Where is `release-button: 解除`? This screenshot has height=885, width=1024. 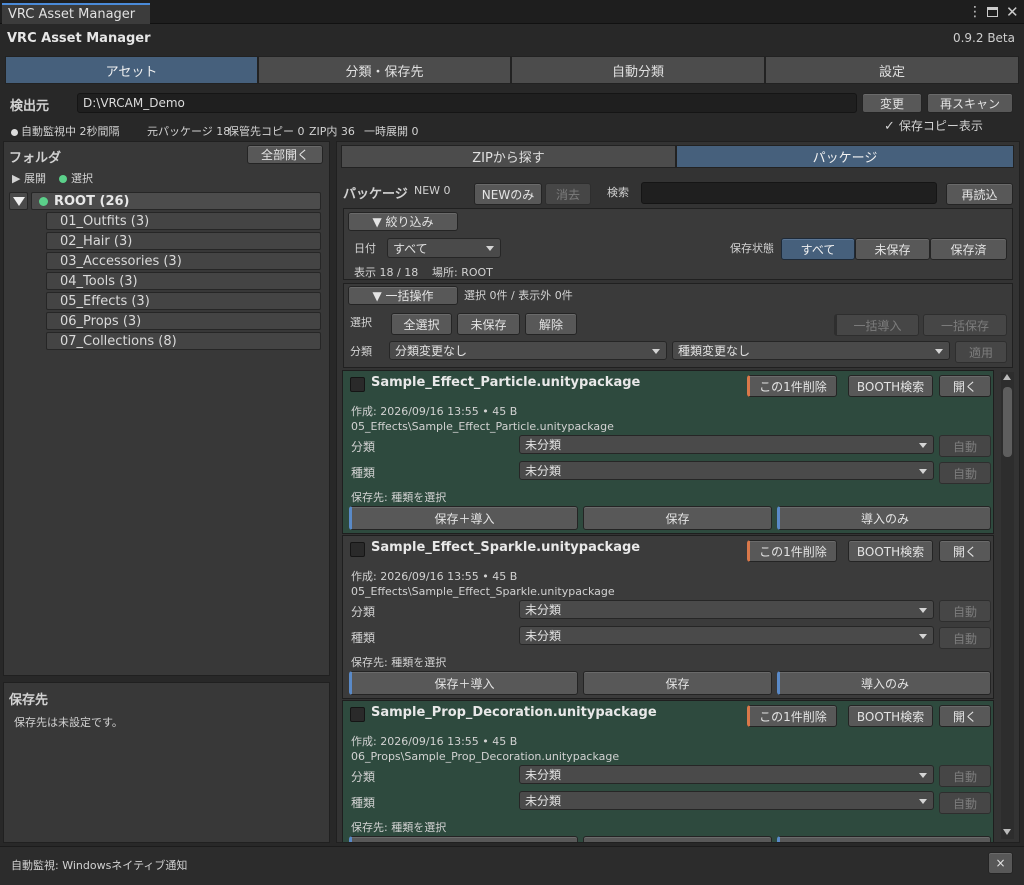 release-button: 解除 is located at coordinates (551, 324).